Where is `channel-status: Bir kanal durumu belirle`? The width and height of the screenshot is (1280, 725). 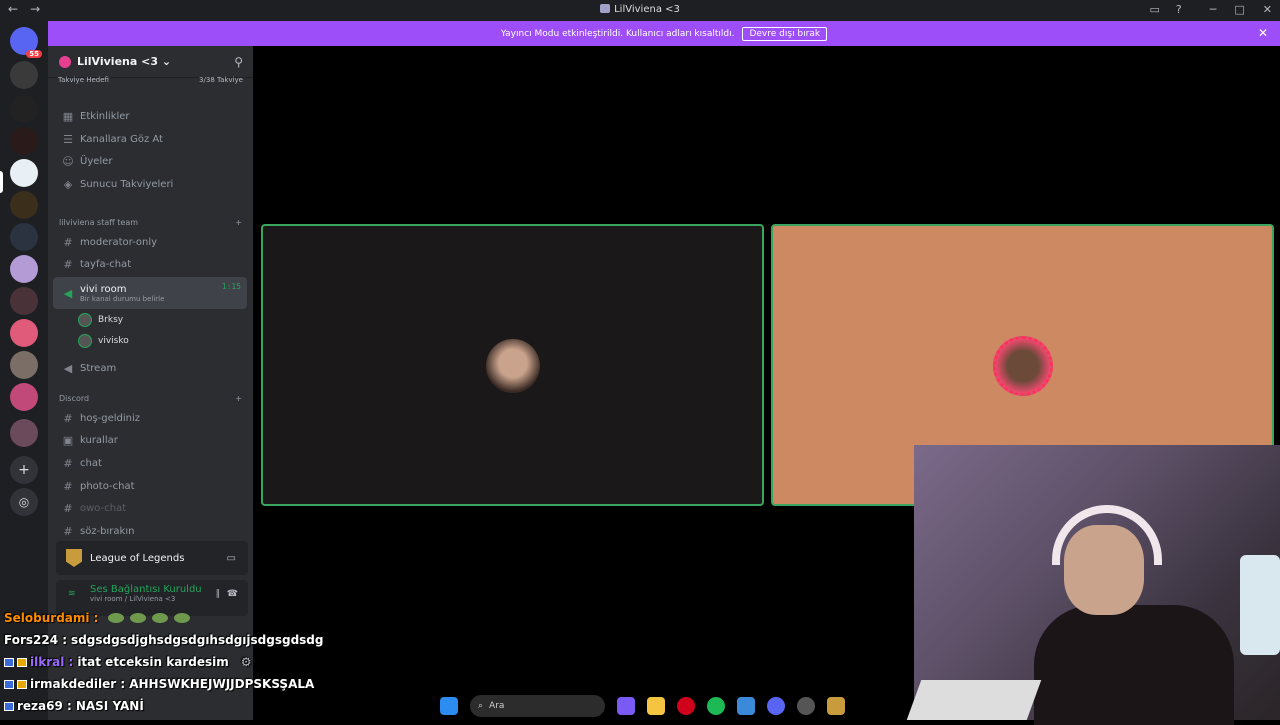 channel-status: Bir kanal durumu belirle is located at coordinates (122, 299).